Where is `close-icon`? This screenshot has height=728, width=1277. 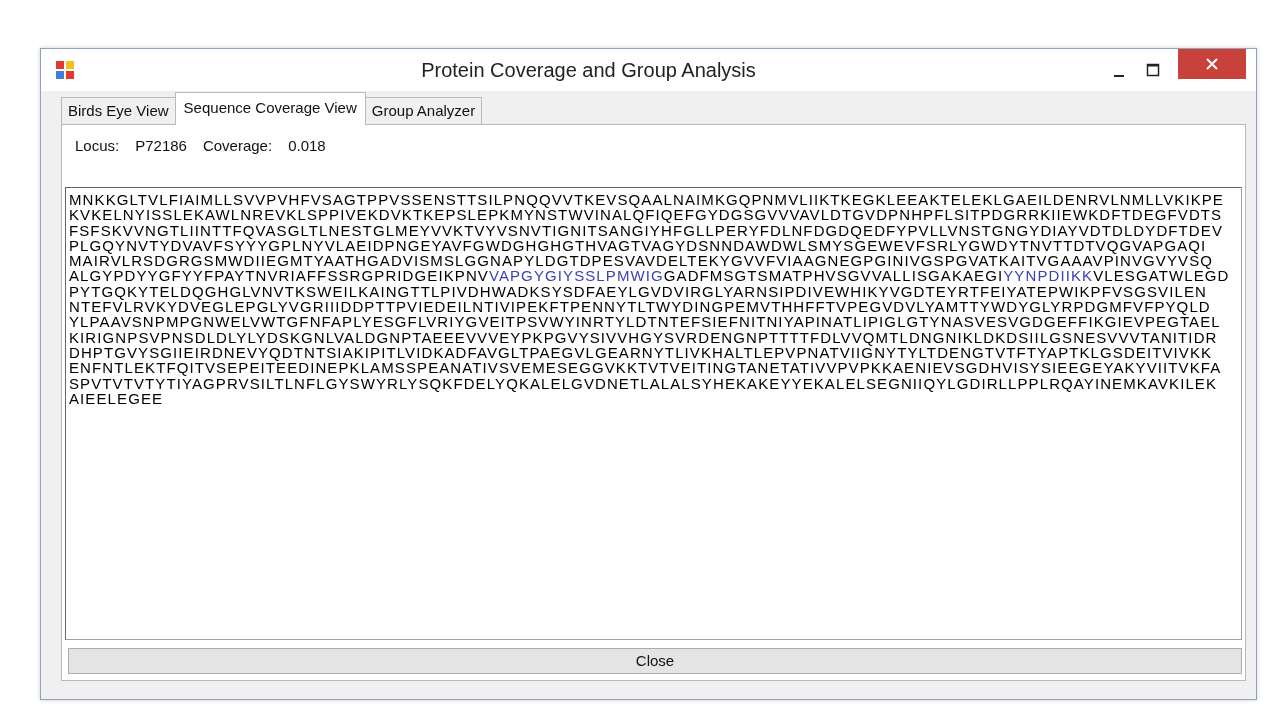 close-icon is located at coordinates (1212, 64).